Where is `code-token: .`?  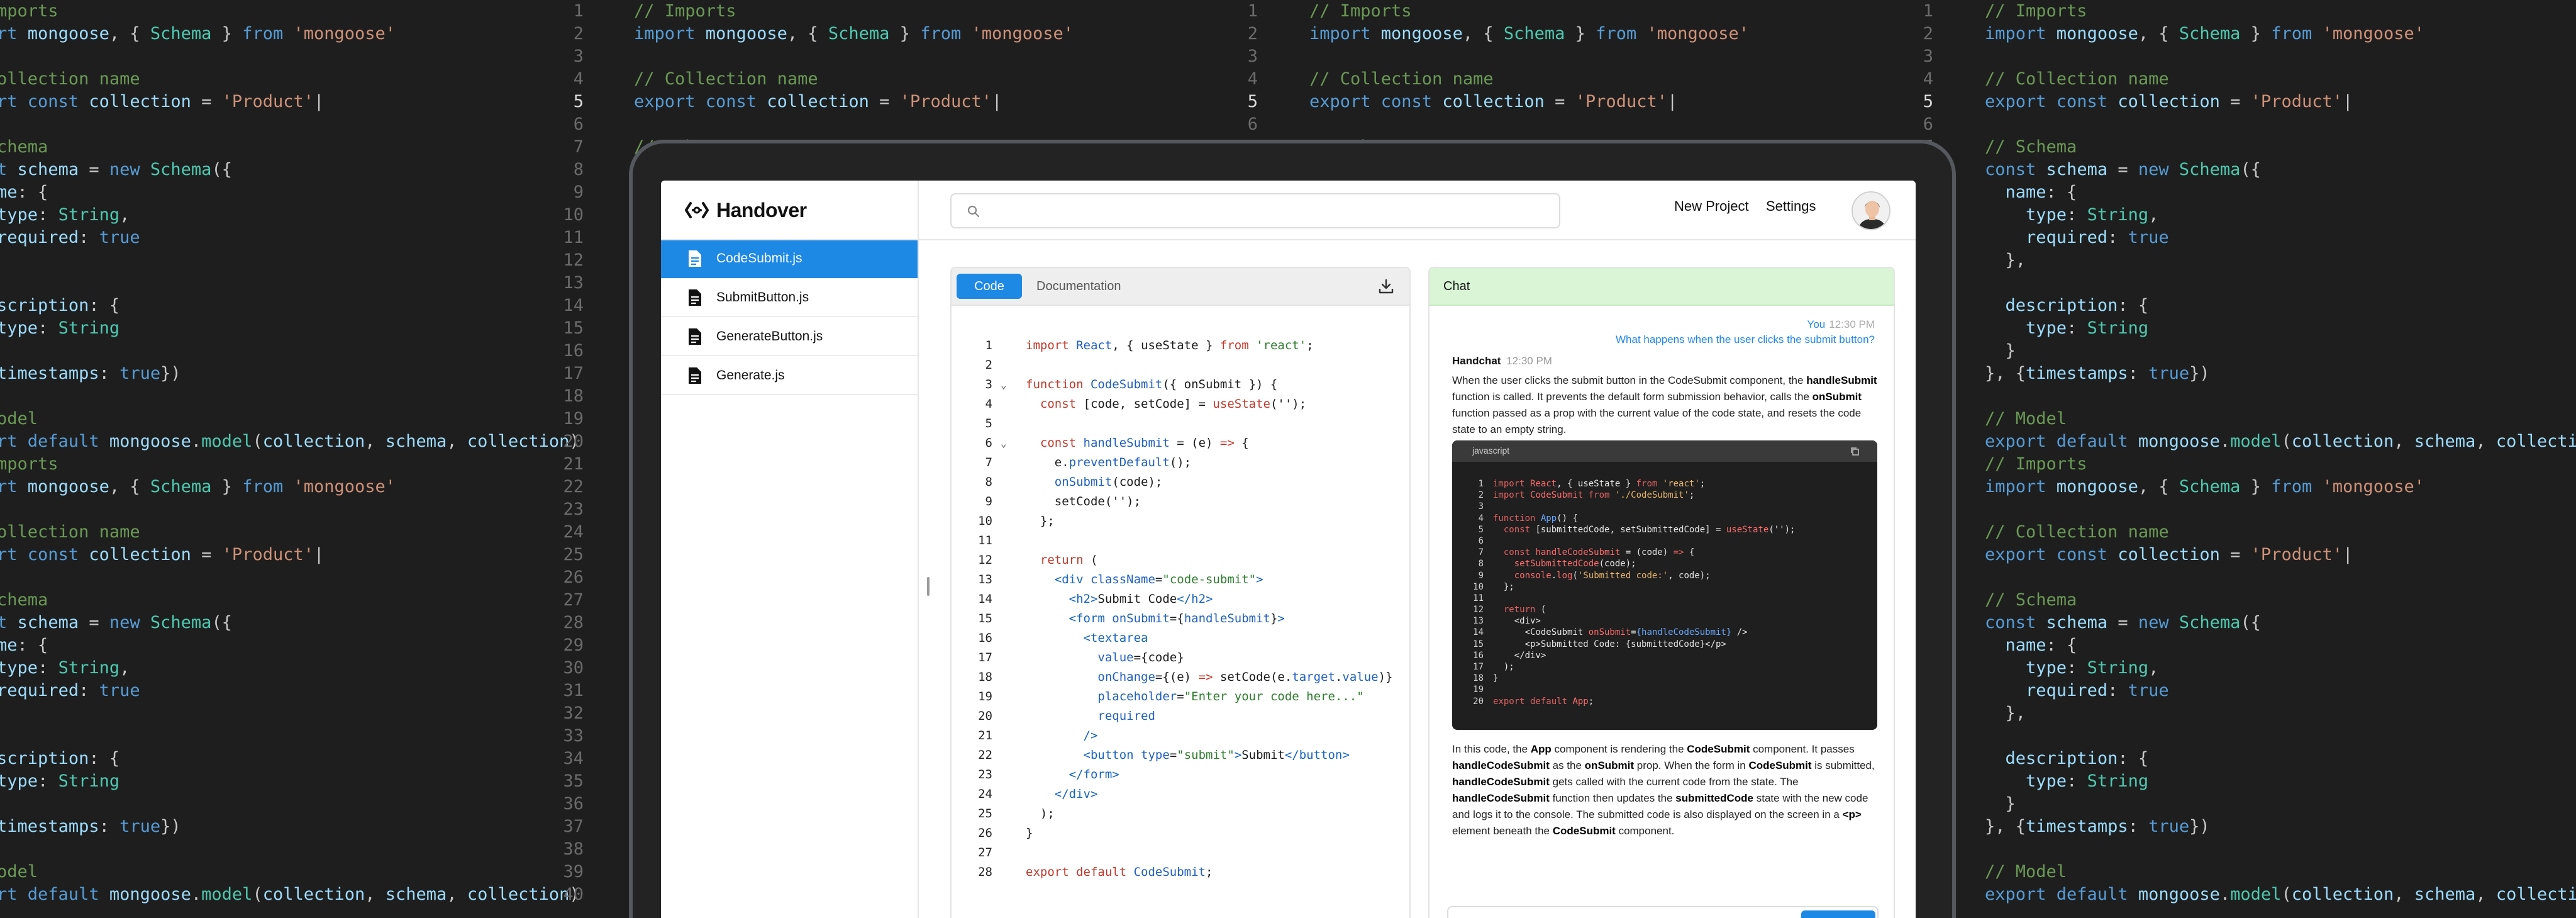 code-token: . is located at coordinates (196, 441).